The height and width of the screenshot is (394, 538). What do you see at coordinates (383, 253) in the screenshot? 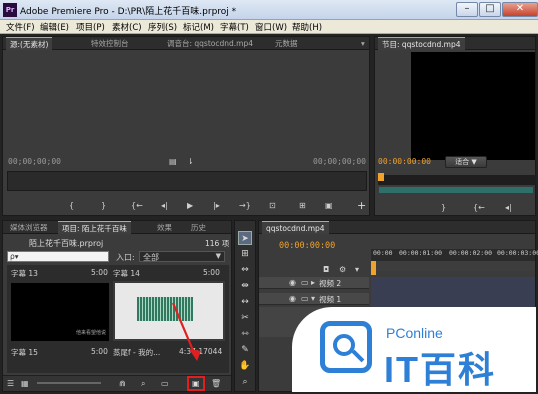
I see `ruler-tick: 00:00` at bounding box center [383, 253].